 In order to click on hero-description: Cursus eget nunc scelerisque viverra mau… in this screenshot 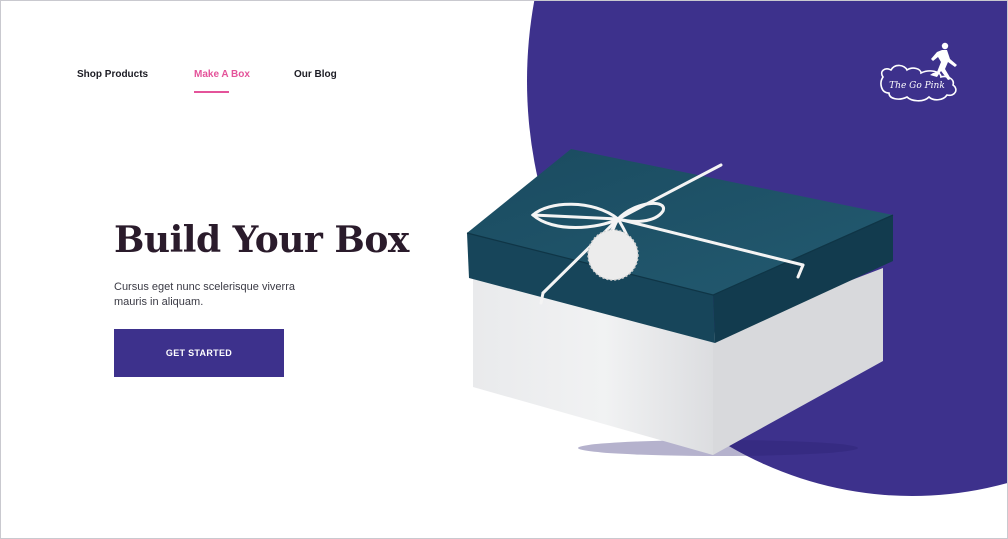, I will do `click(204, 294)`.